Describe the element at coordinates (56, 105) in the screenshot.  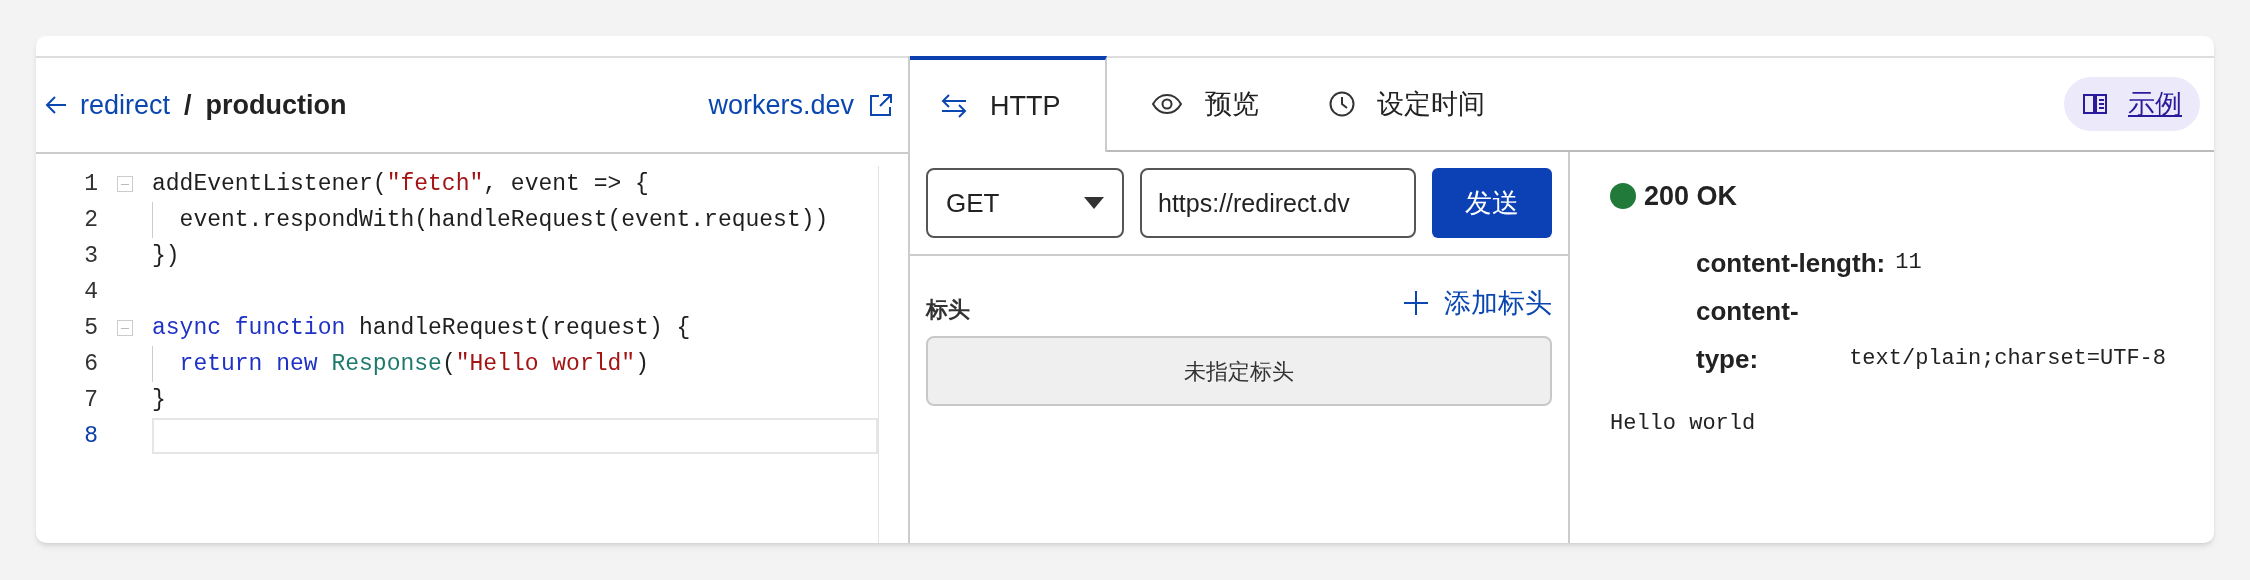
I see `back-arrow-icon` at that location.